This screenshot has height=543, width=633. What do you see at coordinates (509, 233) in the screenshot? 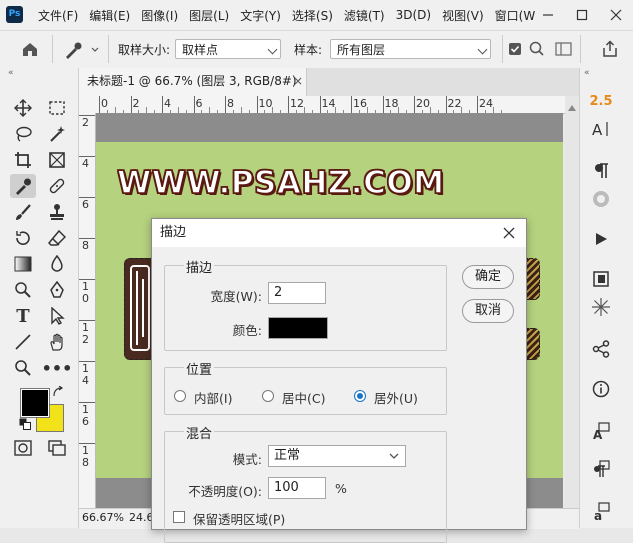
I see `dialog-close-button` at bounding box center [509, 233].